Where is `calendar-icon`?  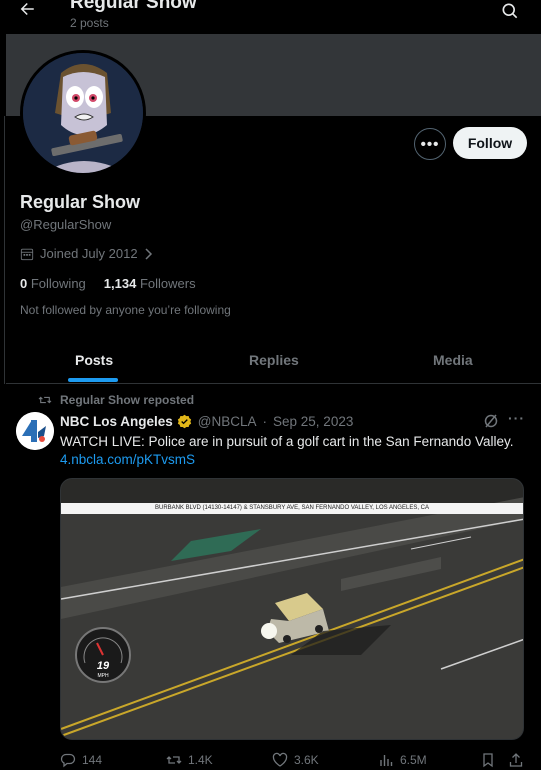
calendar-icon is located at coordinates (27, 254).